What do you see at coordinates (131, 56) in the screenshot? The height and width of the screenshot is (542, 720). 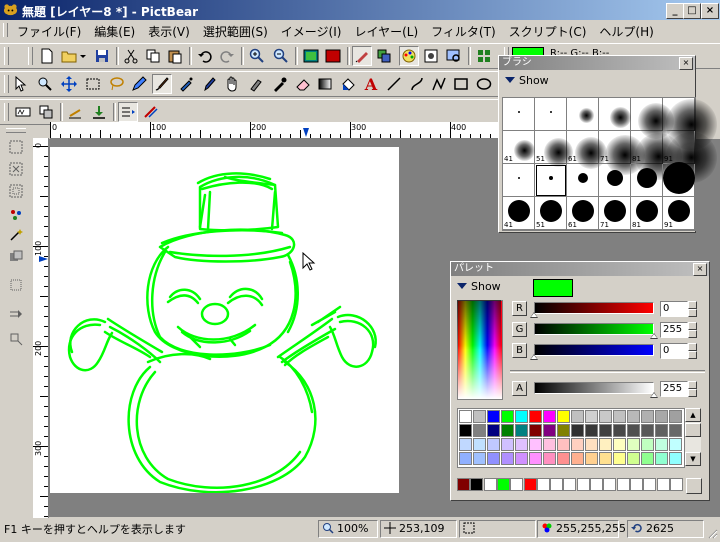 I see `cut-icon` at bounding box center [131, 56].